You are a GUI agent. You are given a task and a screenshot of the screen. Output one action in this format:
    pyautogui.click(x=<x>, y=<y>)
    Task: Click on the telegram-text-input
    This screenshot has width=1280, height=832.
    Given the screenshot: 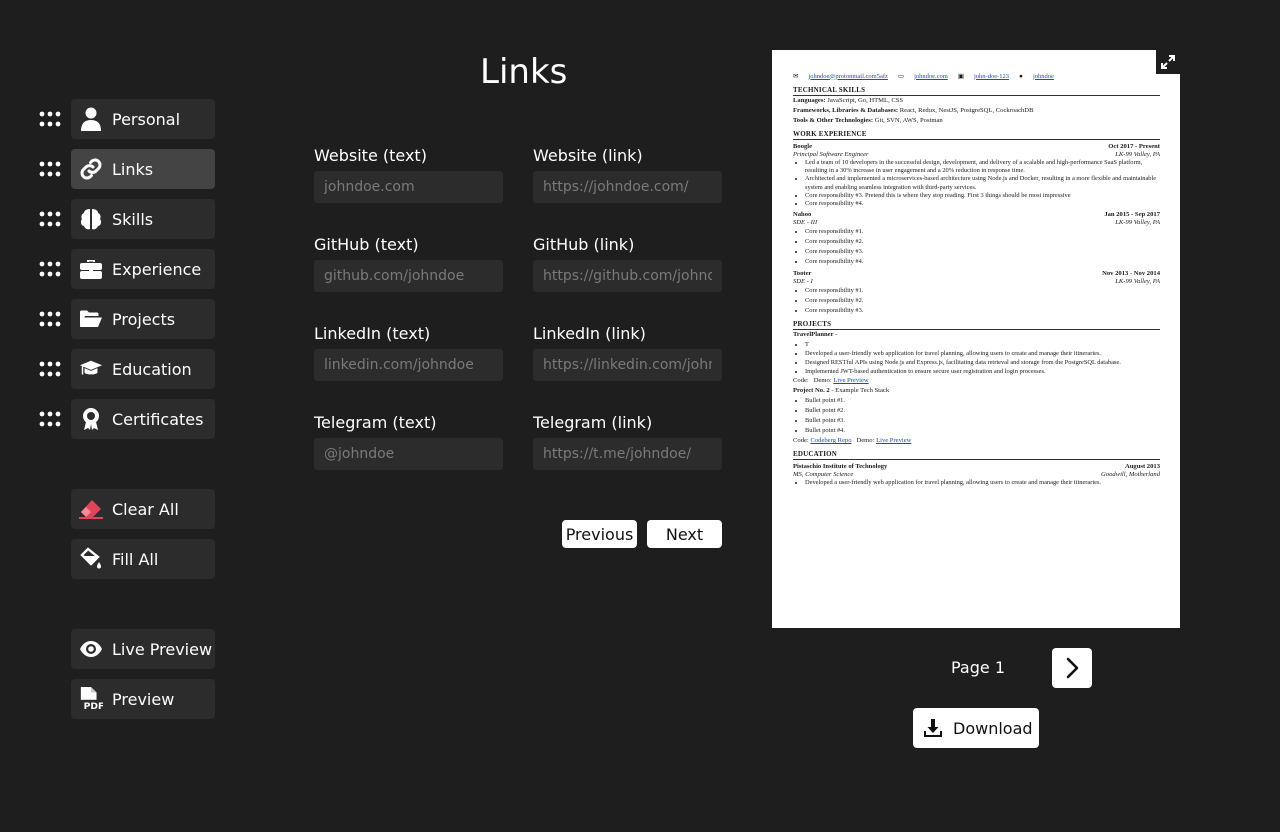 What is the action you would take?
    pyautogui.click(x=408, y=454)
    